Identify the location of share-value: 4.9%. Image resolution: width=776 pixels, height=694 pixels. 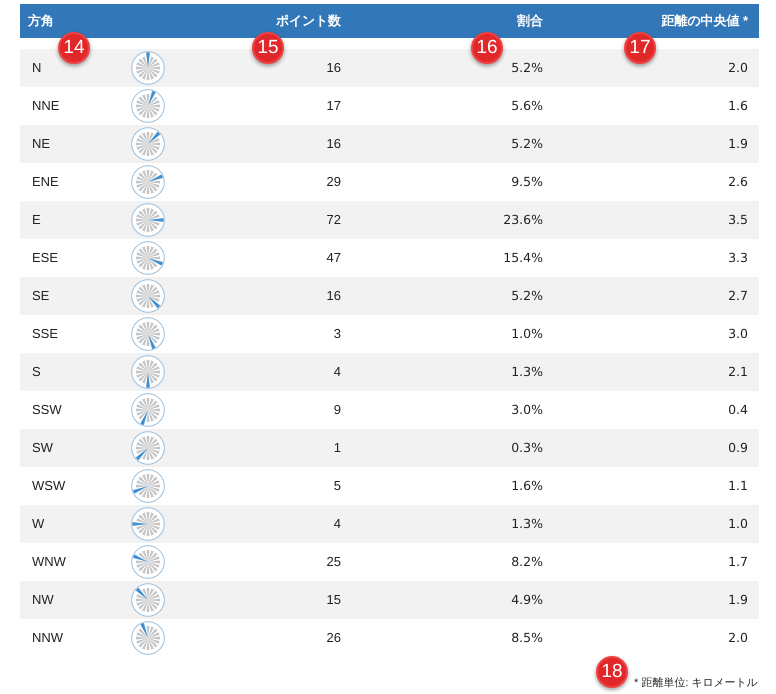
(527, 599).